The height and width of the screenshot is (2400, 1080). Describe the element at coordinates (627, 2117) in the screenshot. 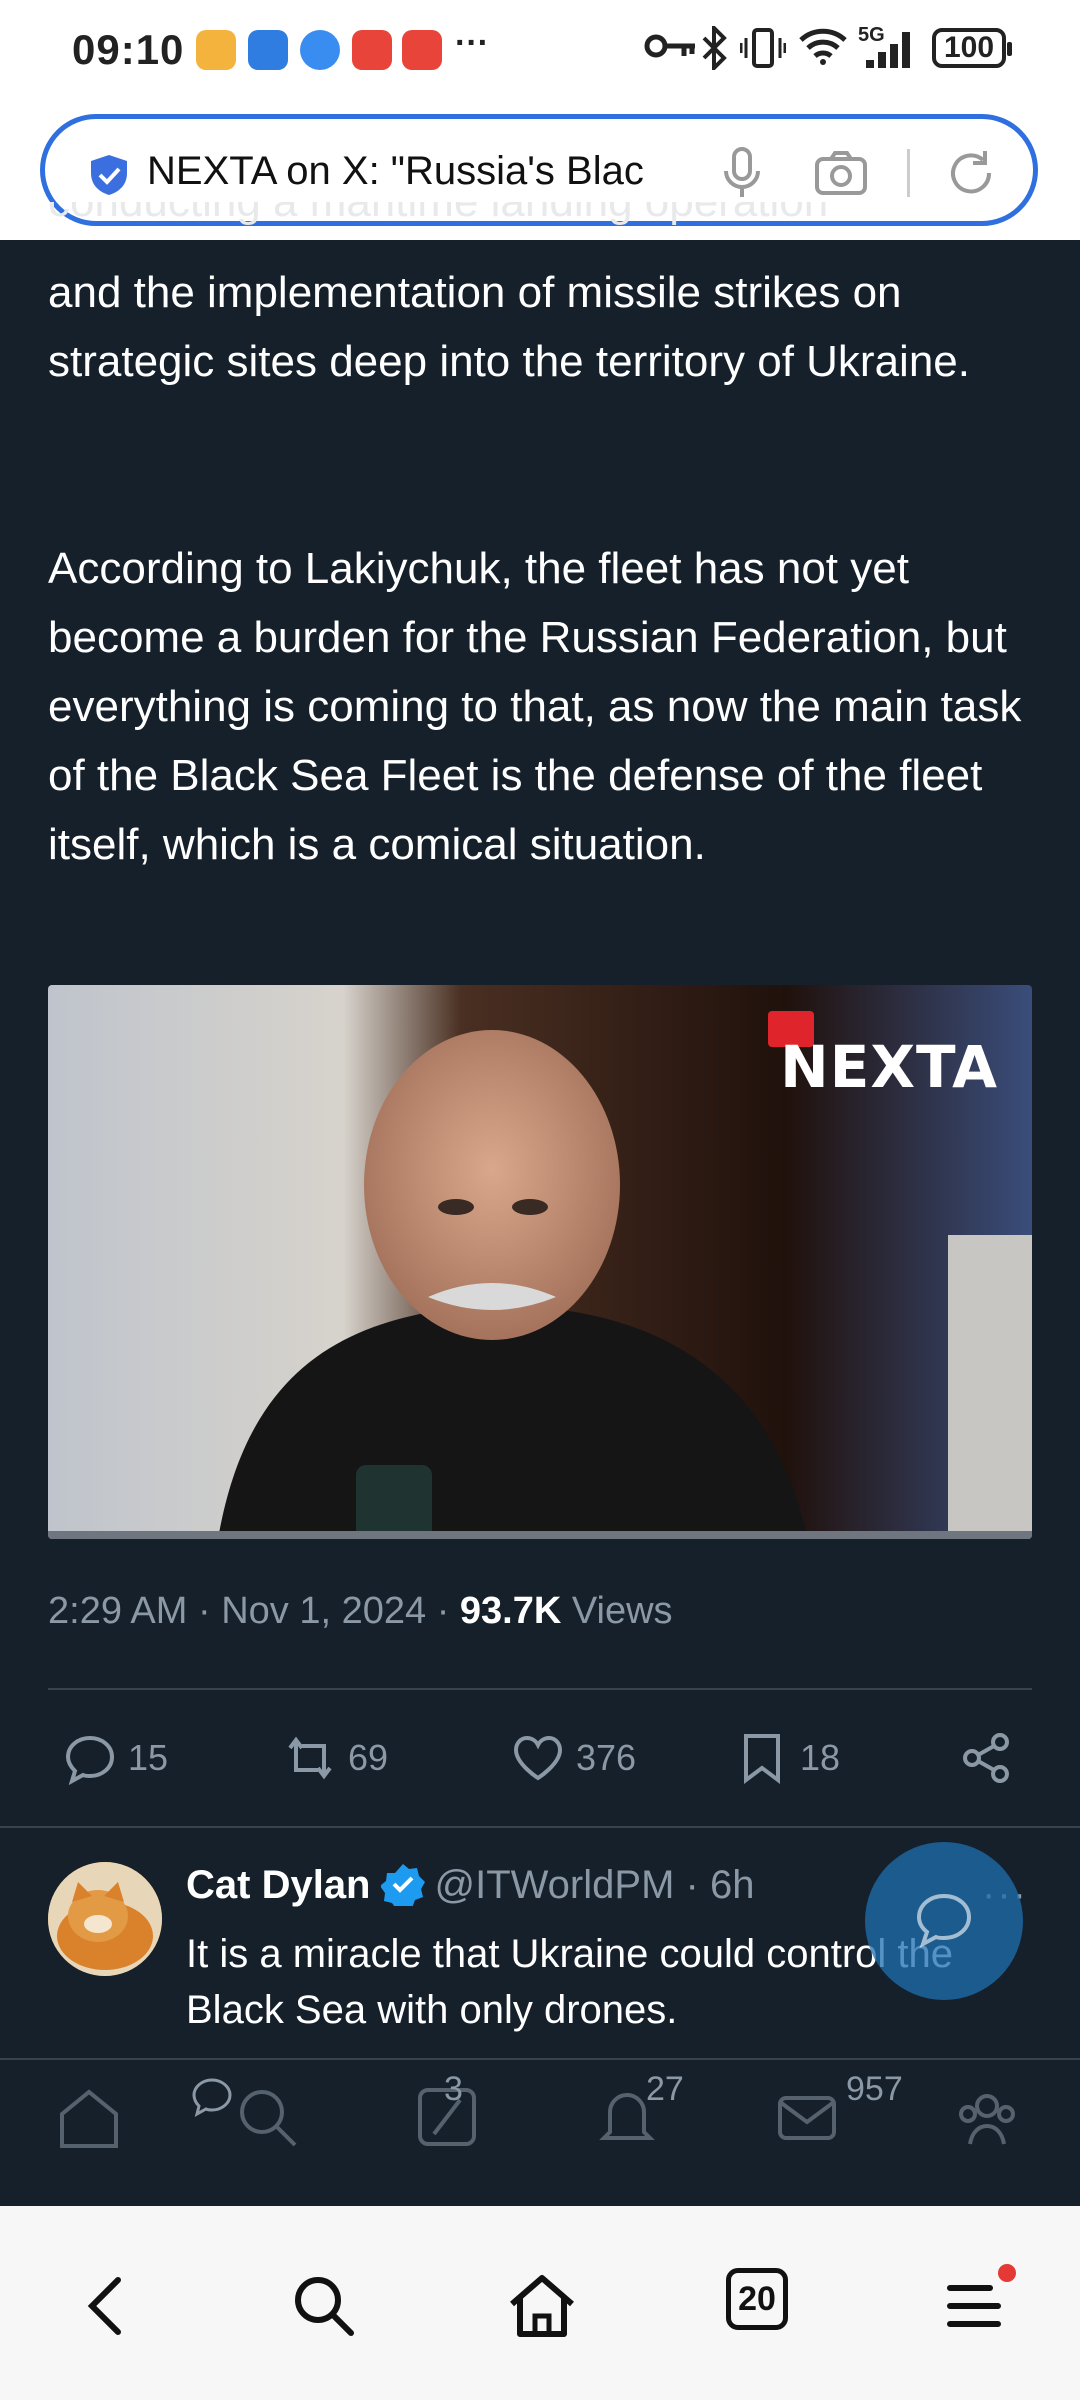

I see `notifications-tab-icon` at that location.